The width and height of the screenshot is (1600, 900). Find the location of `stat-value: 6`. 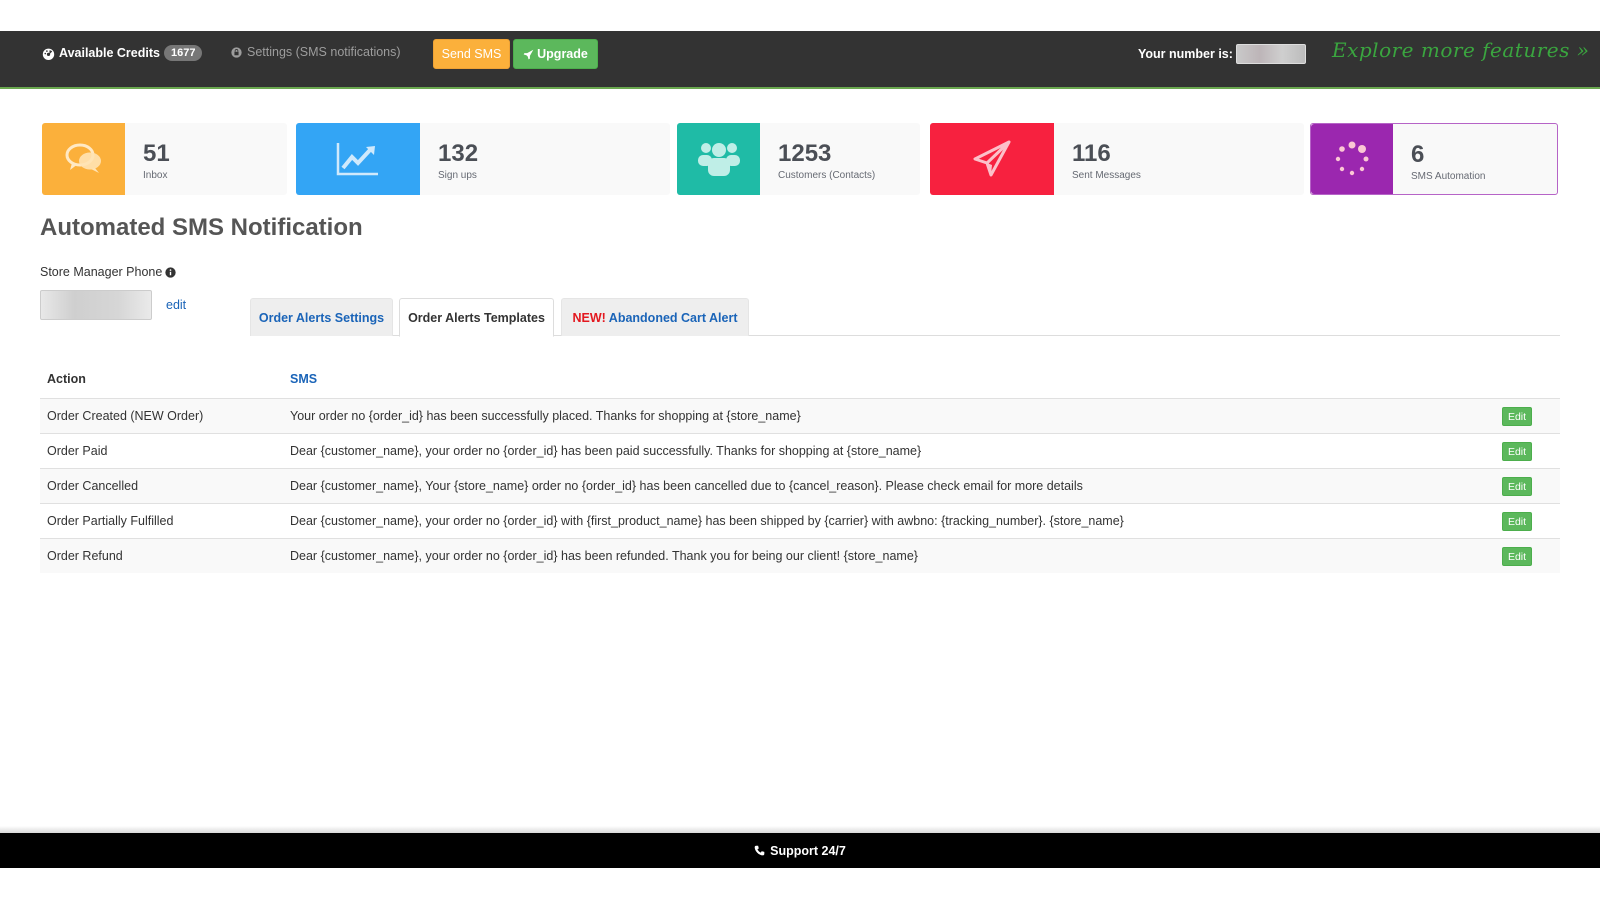

stat-value: 6 is located at coordinates (1418, 154).